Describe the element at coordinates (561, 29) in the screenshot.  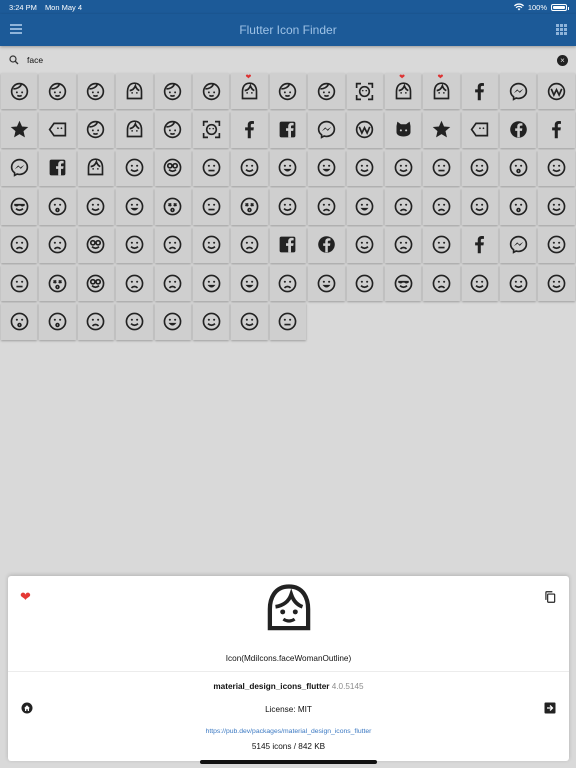
I see `grid-view-icon` at that location.